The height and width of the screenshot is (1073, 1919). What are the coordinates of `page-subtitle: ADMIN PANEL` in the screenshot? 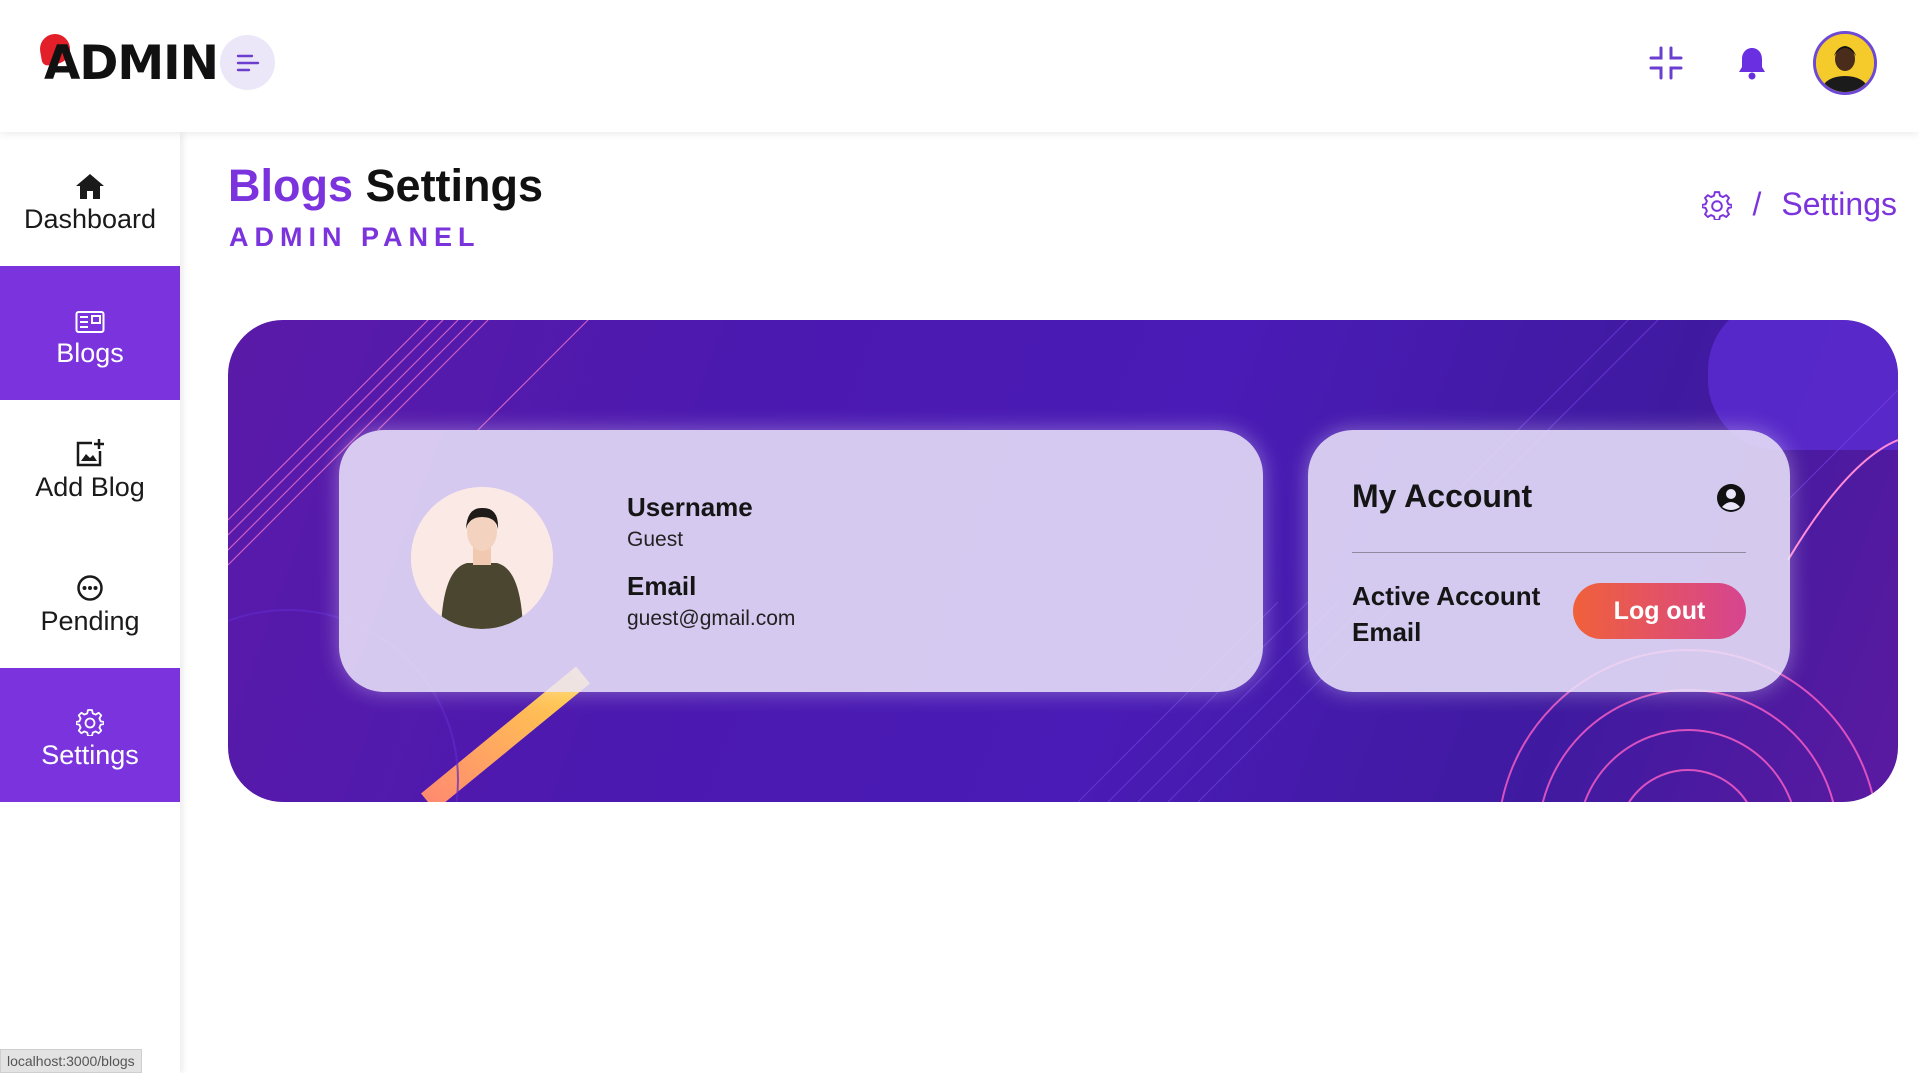 It's located at (355, 237).